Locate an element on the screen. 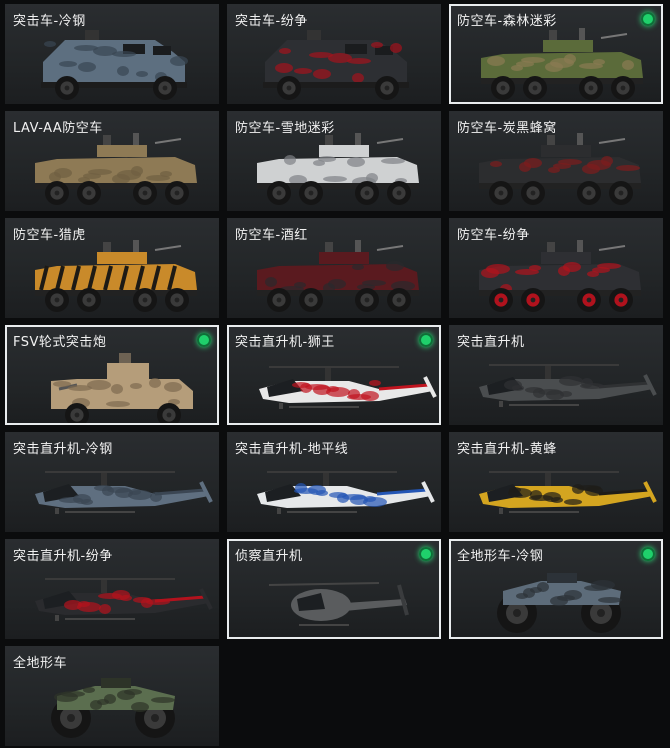 This screenshot has height=748, width=670. vehicle-name: 突击直升机-黄蜂 is located at coordinates (507, 449).